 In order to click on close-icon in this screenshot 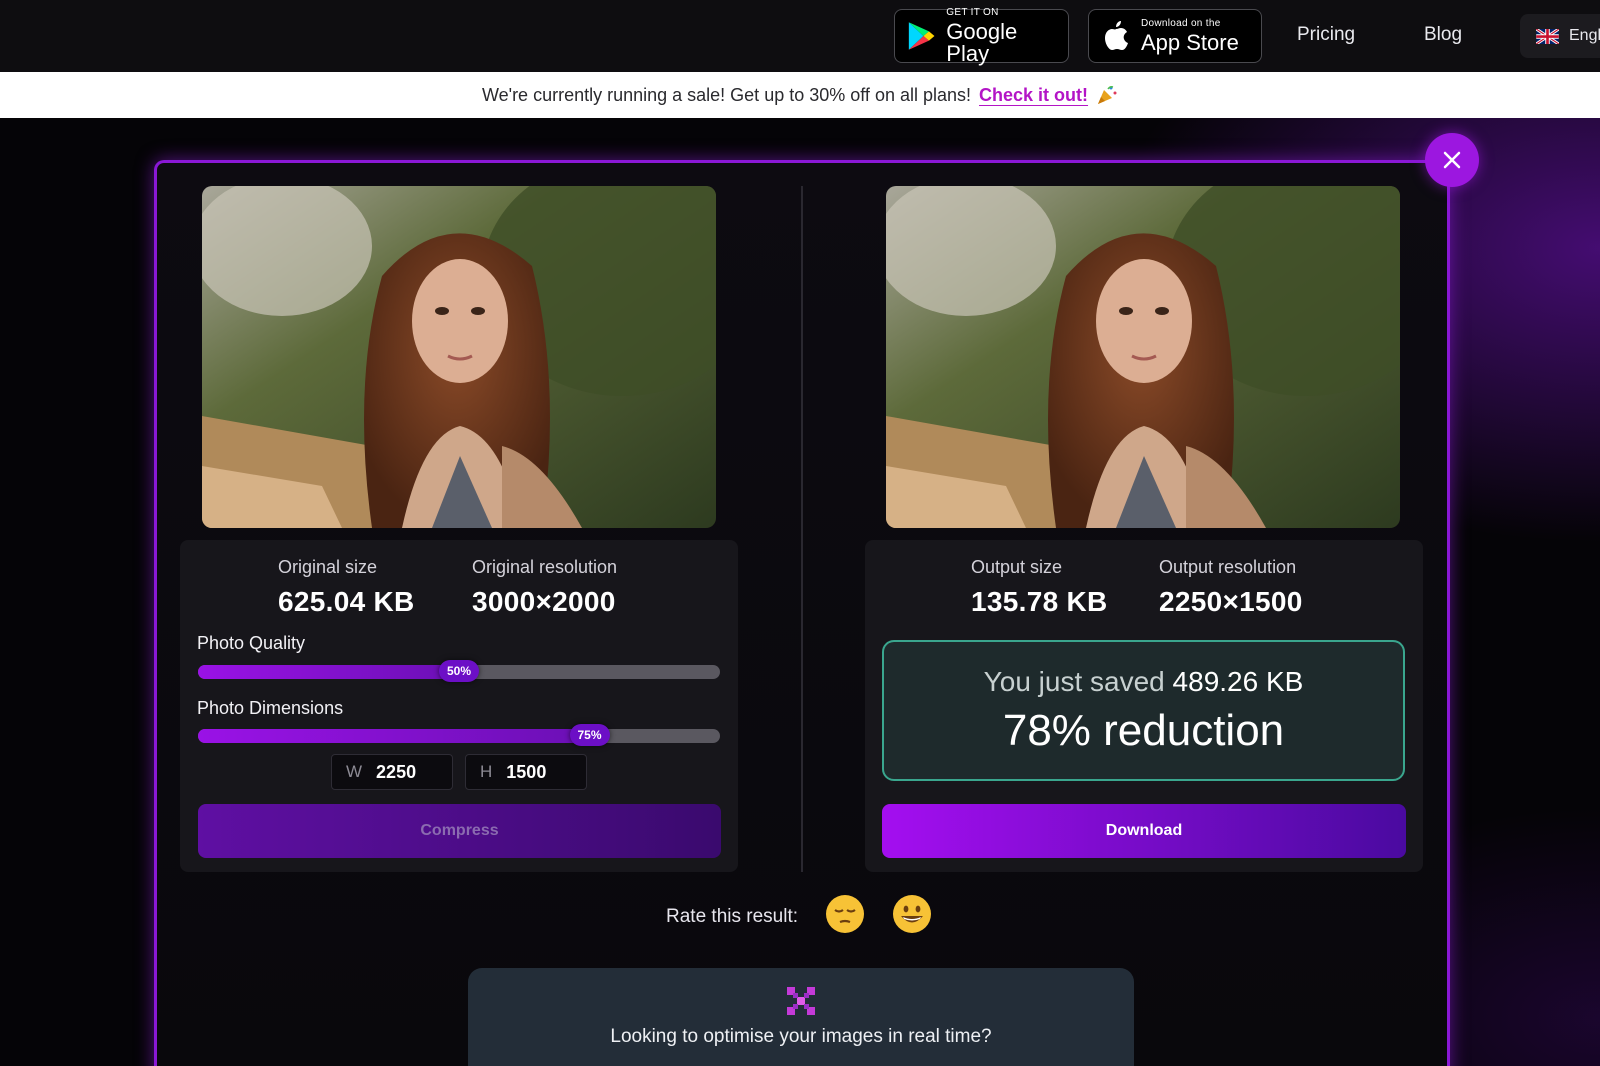, I will do `click(1452, 160)`.